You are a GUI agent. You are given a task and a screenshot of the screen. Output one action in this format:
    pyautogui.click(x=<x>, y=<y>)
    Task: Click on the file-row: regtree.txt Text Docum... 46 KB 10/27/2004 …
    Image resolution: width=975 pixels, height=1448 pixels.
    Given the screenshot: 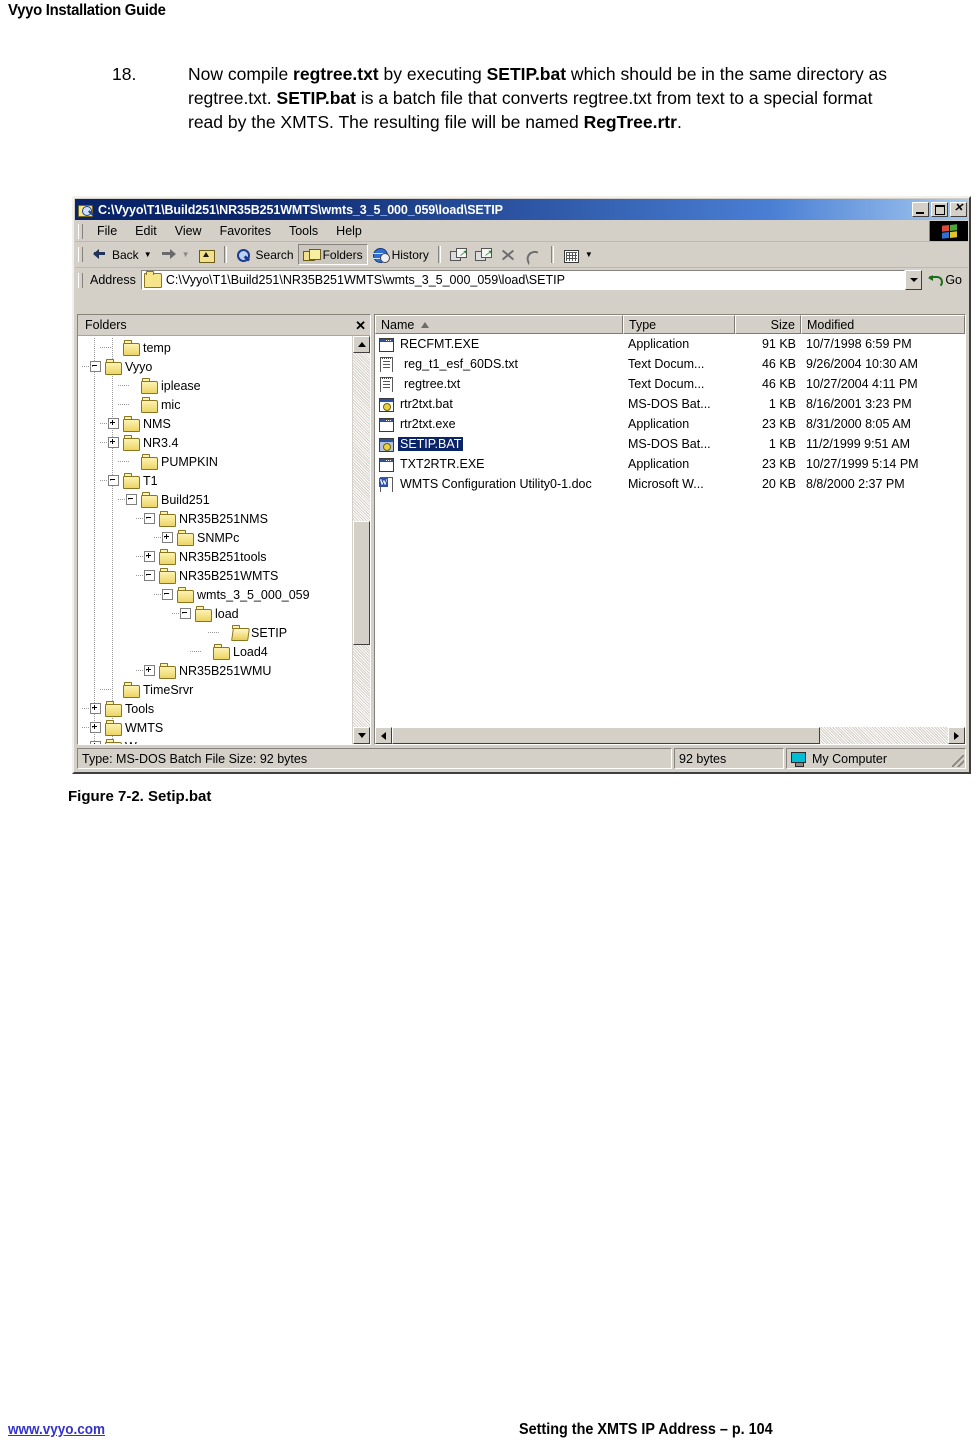 What is the action you would take?
    pyautogui.click(x=670, y=384)
    